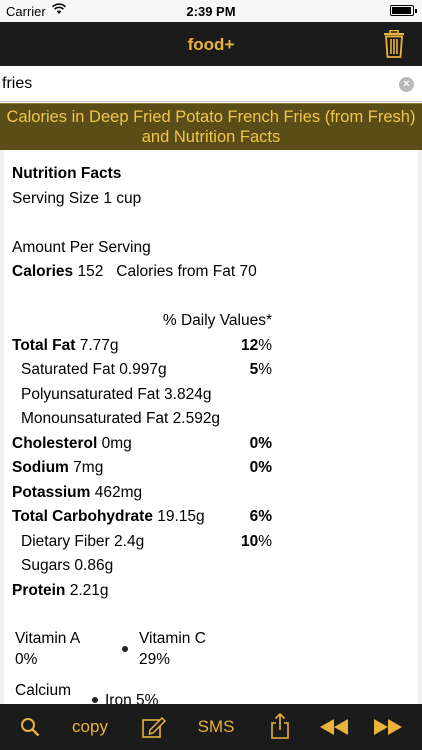  I want to click on calcium: Calcium 1%, so click(43, 693).